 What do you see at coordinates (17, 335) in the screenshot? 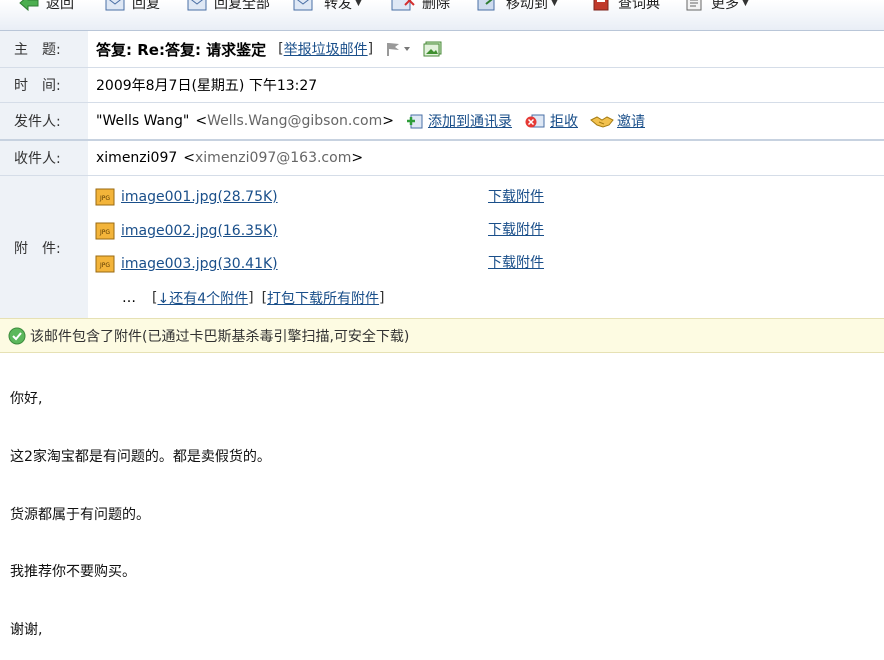
I see `check-circle-icon` at bounding box center [17, 335].